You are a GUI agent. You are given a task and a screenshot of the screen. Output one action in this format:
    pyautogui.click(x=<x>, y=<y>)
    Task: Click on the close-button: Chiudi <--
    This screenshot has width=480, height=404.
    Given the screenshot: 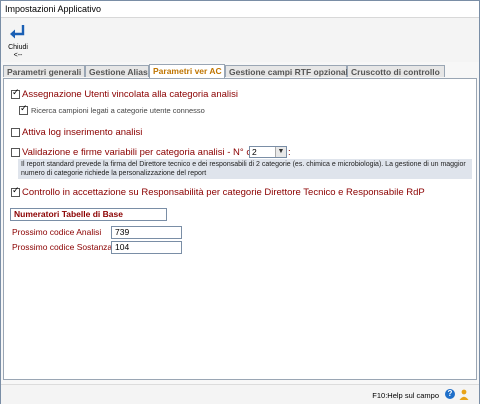 What is the action you would take?
    pyautogui.click(x=18, y=41)
    